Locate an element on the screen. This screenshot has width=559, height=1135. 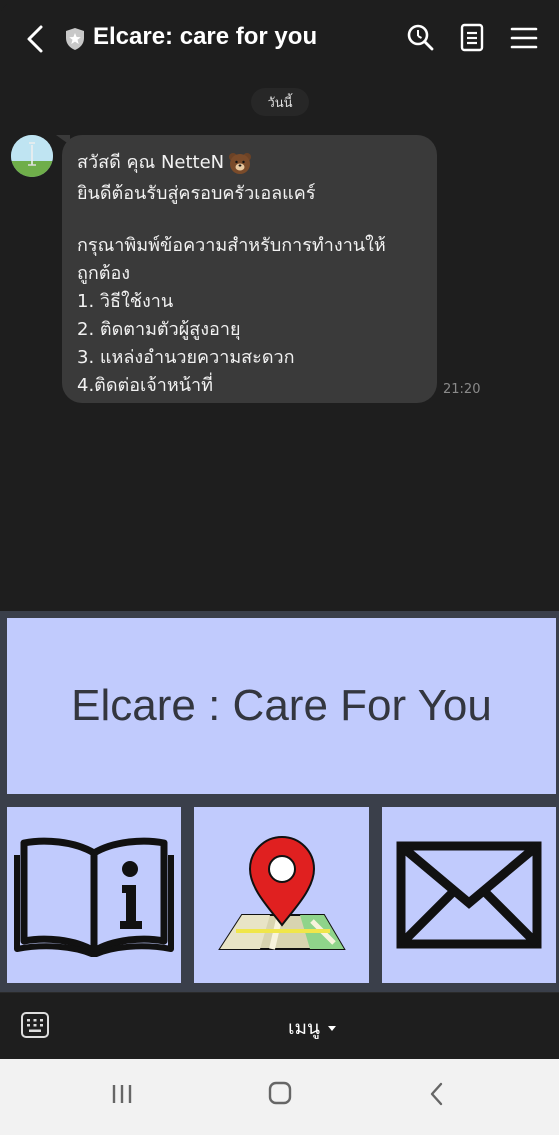
back-icon is located at coordinates (437, 1094).